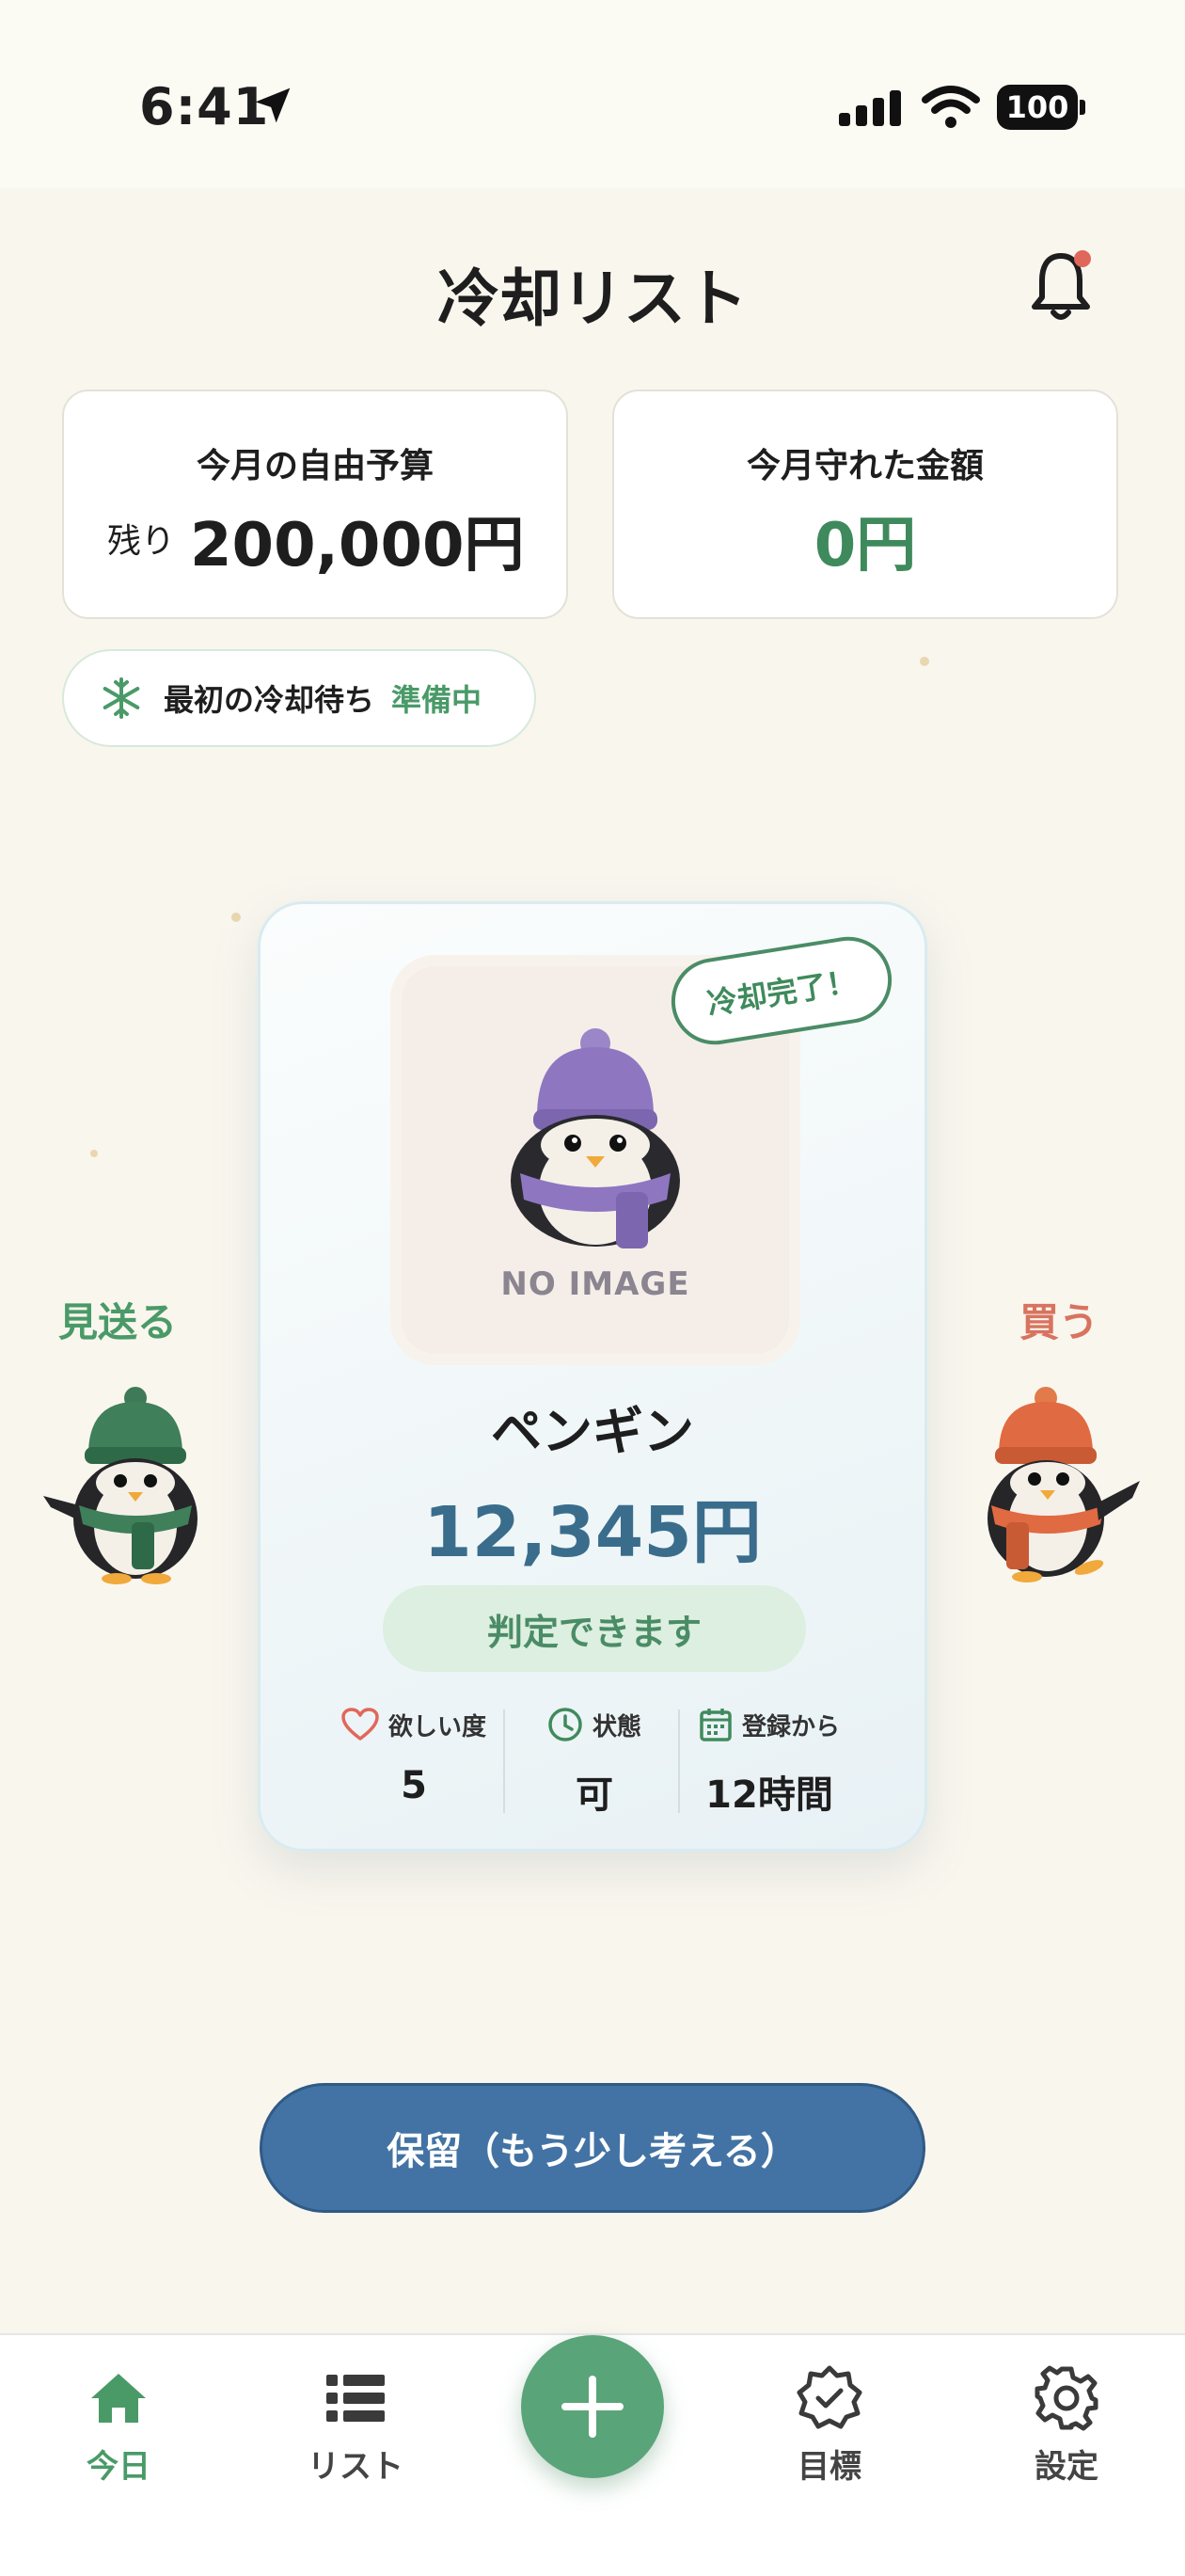 This screenshot has height=2576, width=1185. What do you see at coordinates (1037, 108) in the screenshot?
I see `battery-level: 100` at bounding box center [1037, 108].